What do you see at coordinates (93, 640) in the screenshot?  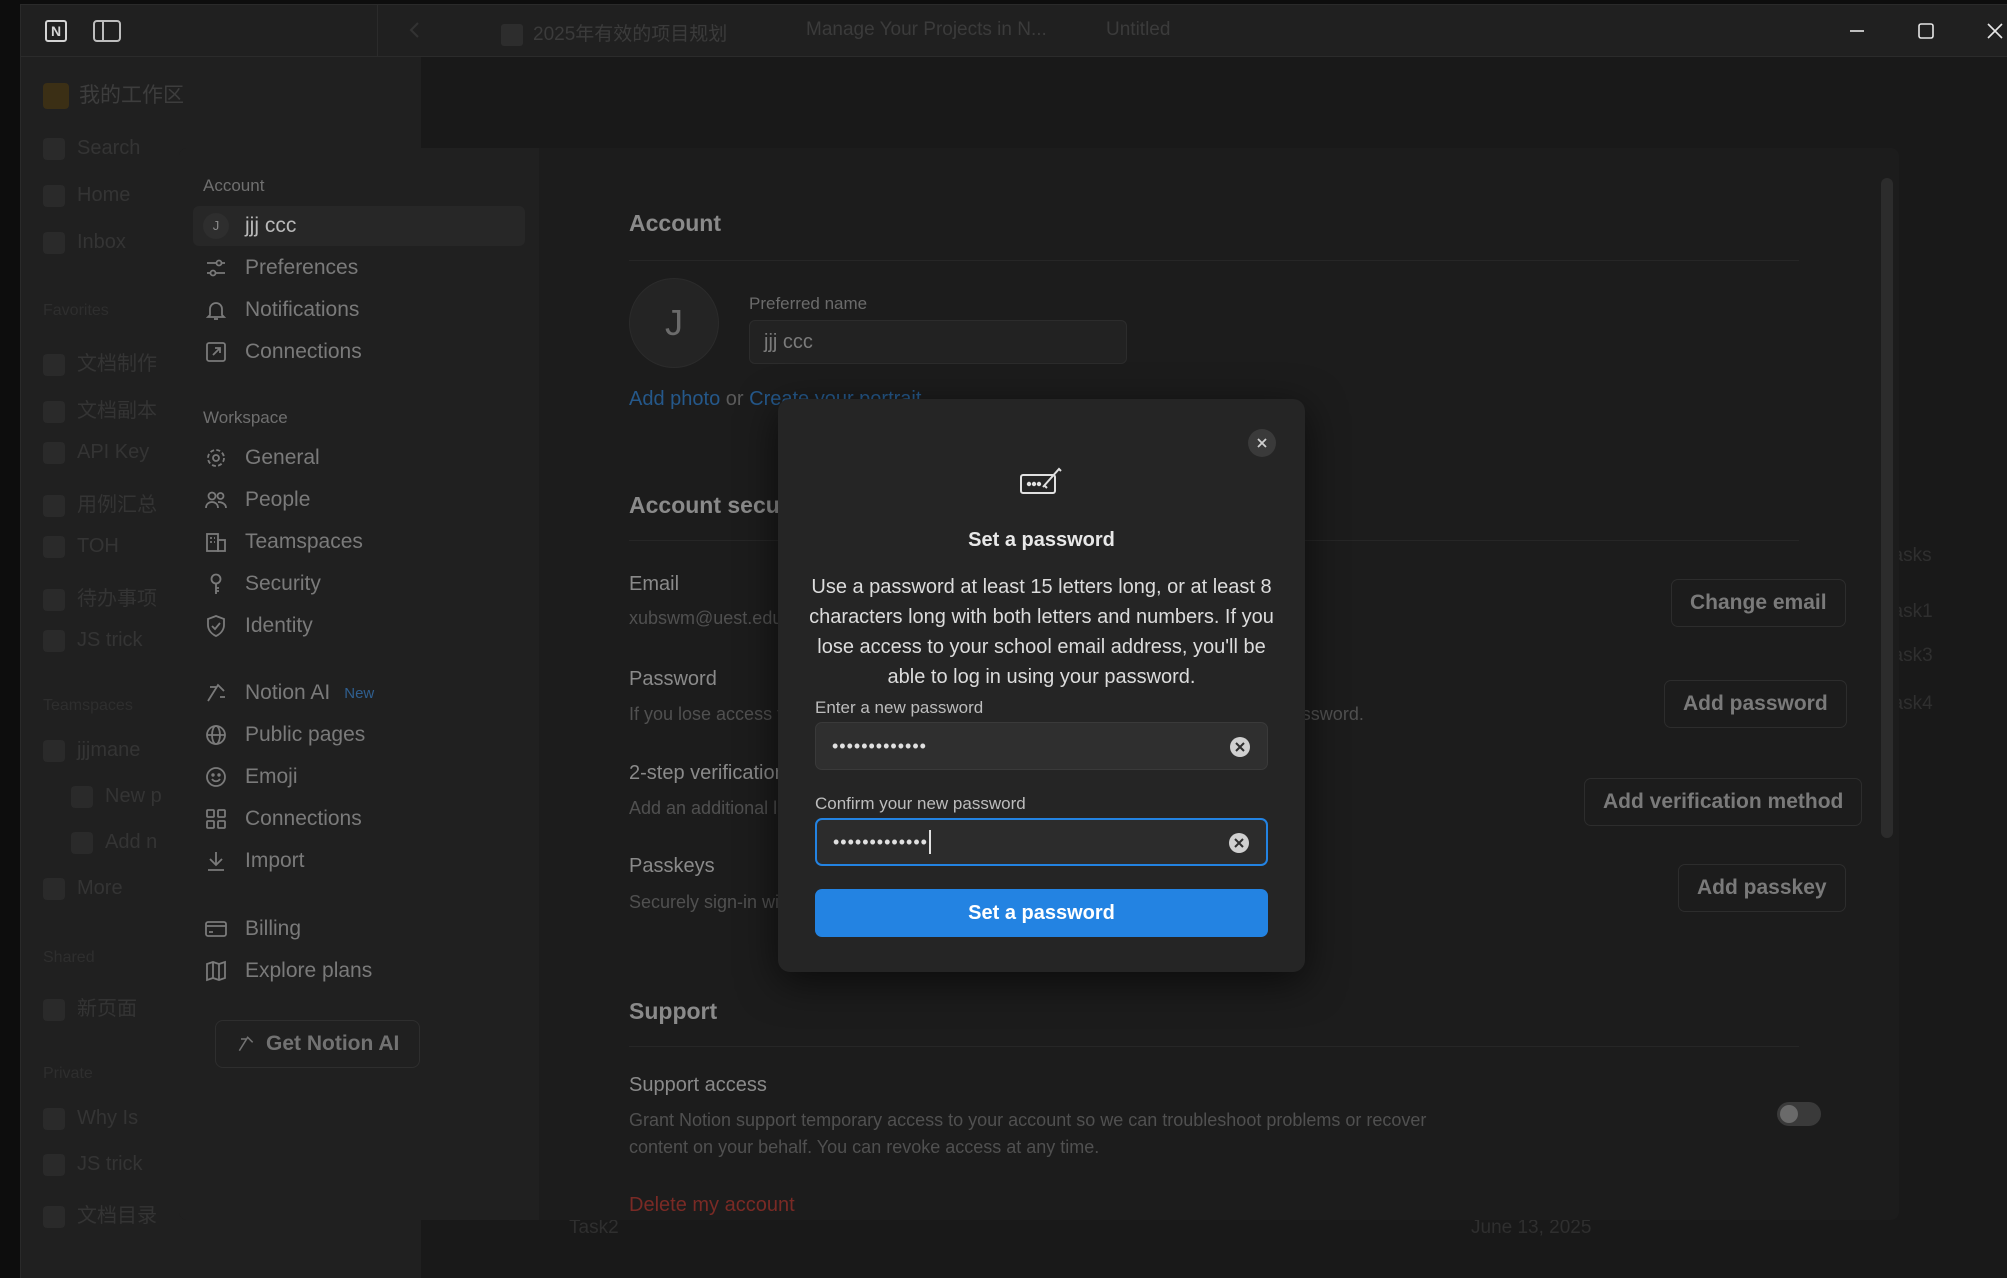 I see `sidebar-favorite: JS trick` at bounding box center [93, 640].